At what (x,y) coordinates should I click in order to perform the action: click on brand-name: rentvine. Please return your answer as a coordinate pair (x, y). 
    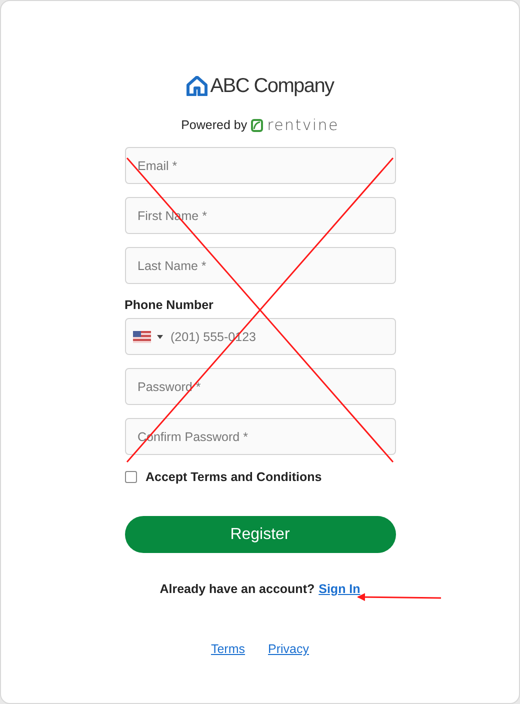
    Looking at the image, I should click on (303, 125).